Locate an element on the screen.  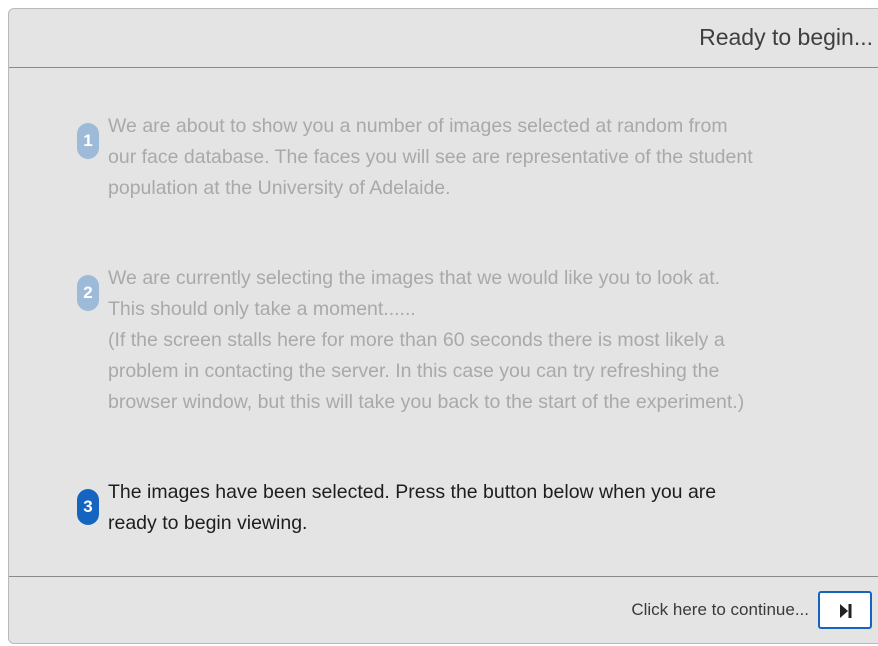
step-number-badge: 1 is located at coordinates (88, 141).